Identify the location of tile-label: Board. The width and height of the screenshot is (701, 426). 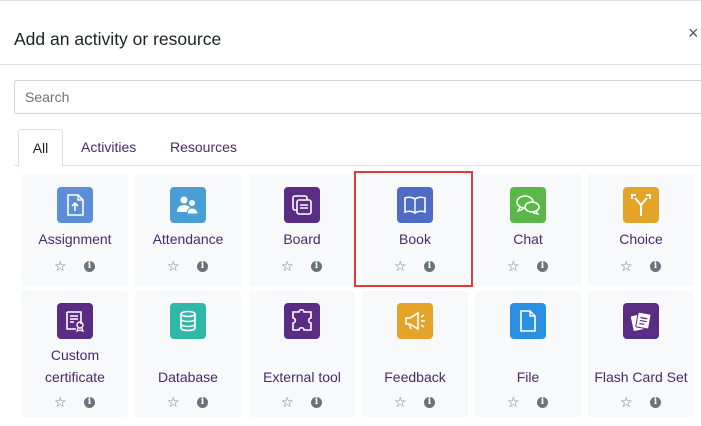
(302, 239).